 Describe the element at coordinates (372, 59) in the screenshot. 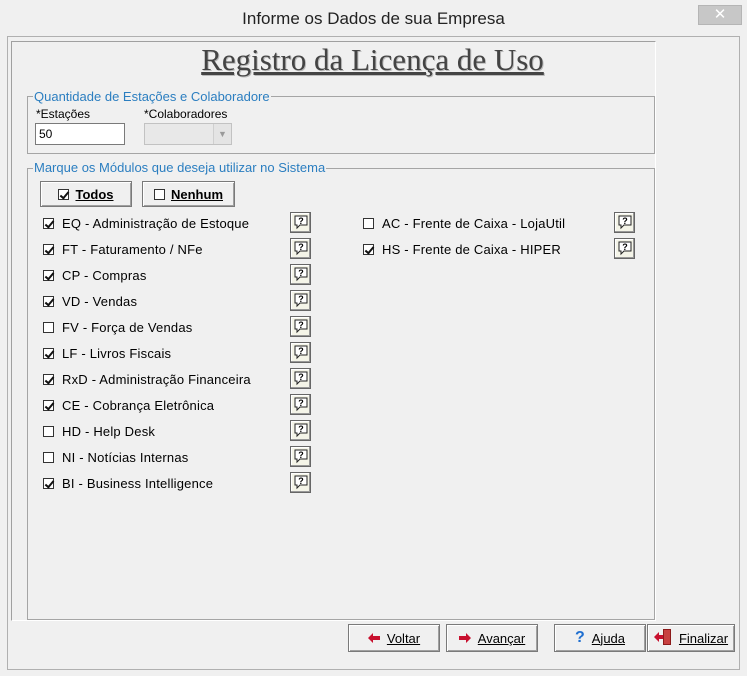

I see `page-title: Registro da Licença de Uso` at that location.